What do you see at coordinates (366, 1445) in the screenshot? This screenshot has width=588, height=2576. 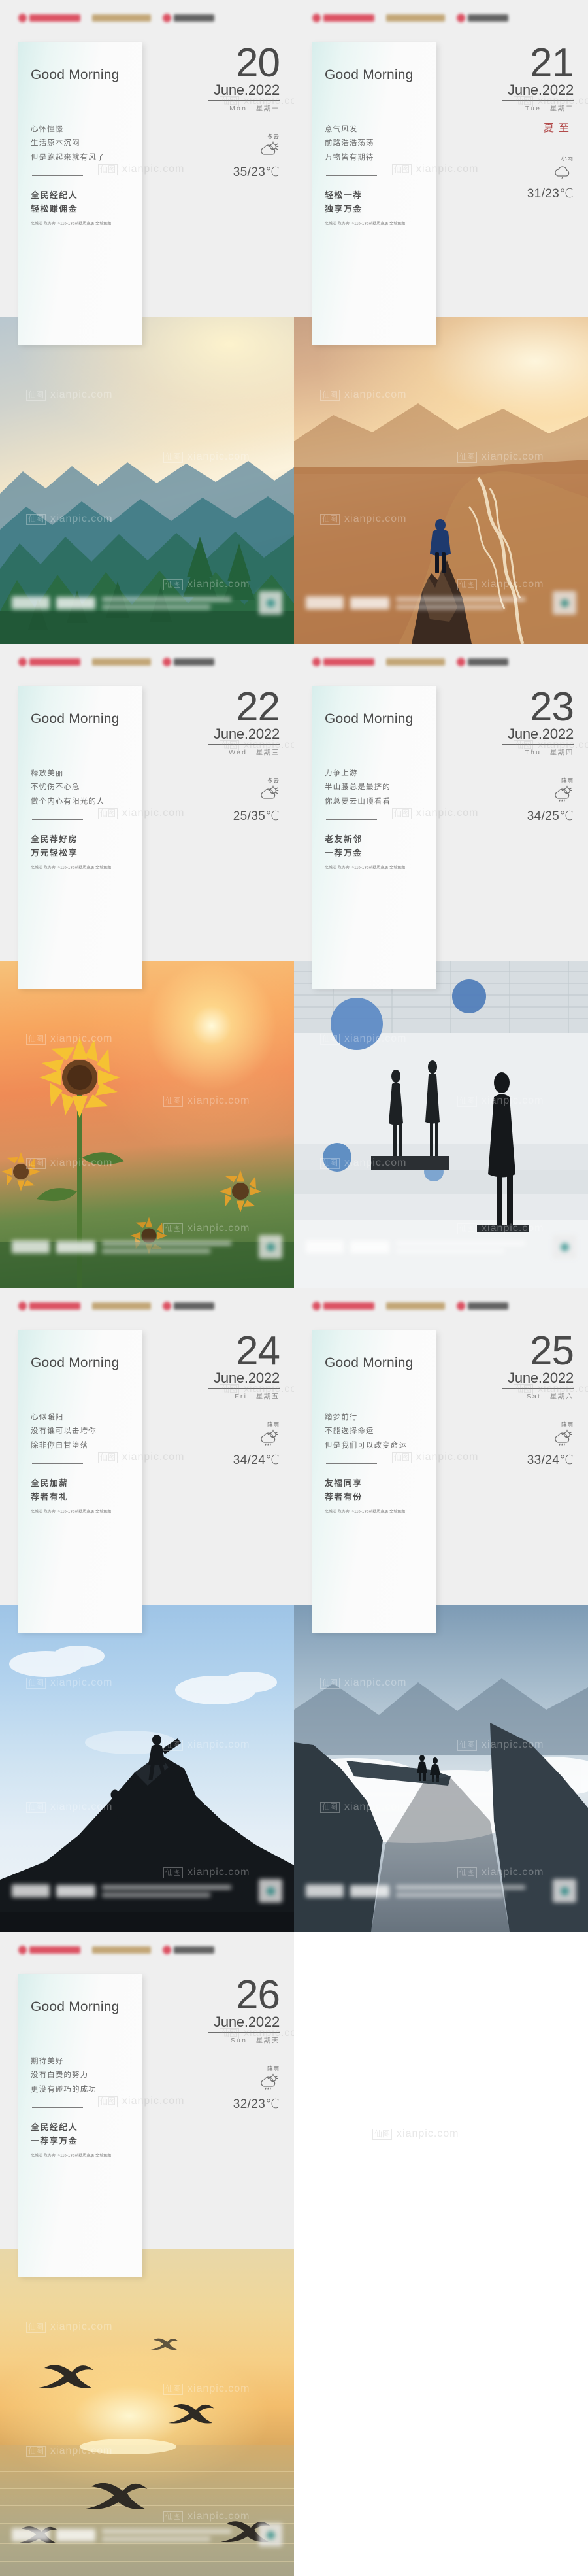 I see `quote-line: 但是我们可以改变命运` at bounding box center [366, 1445].